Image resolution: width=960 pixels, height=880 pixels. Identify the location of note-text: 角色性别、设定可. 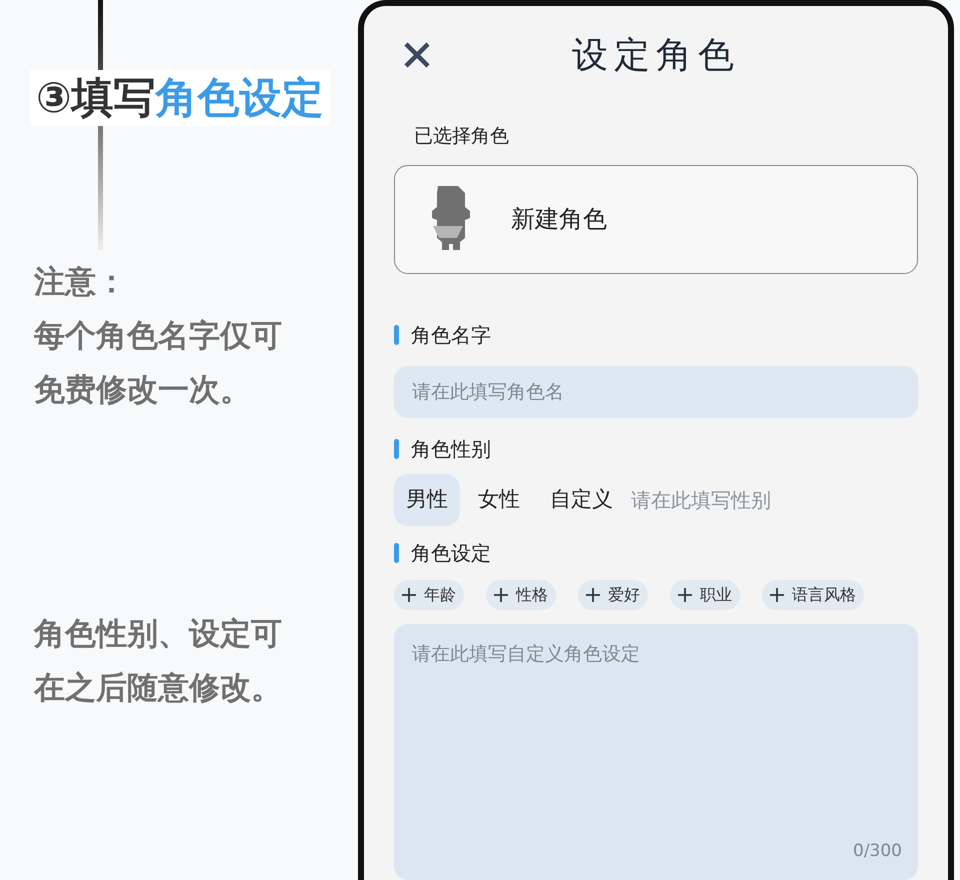
(158, 634).